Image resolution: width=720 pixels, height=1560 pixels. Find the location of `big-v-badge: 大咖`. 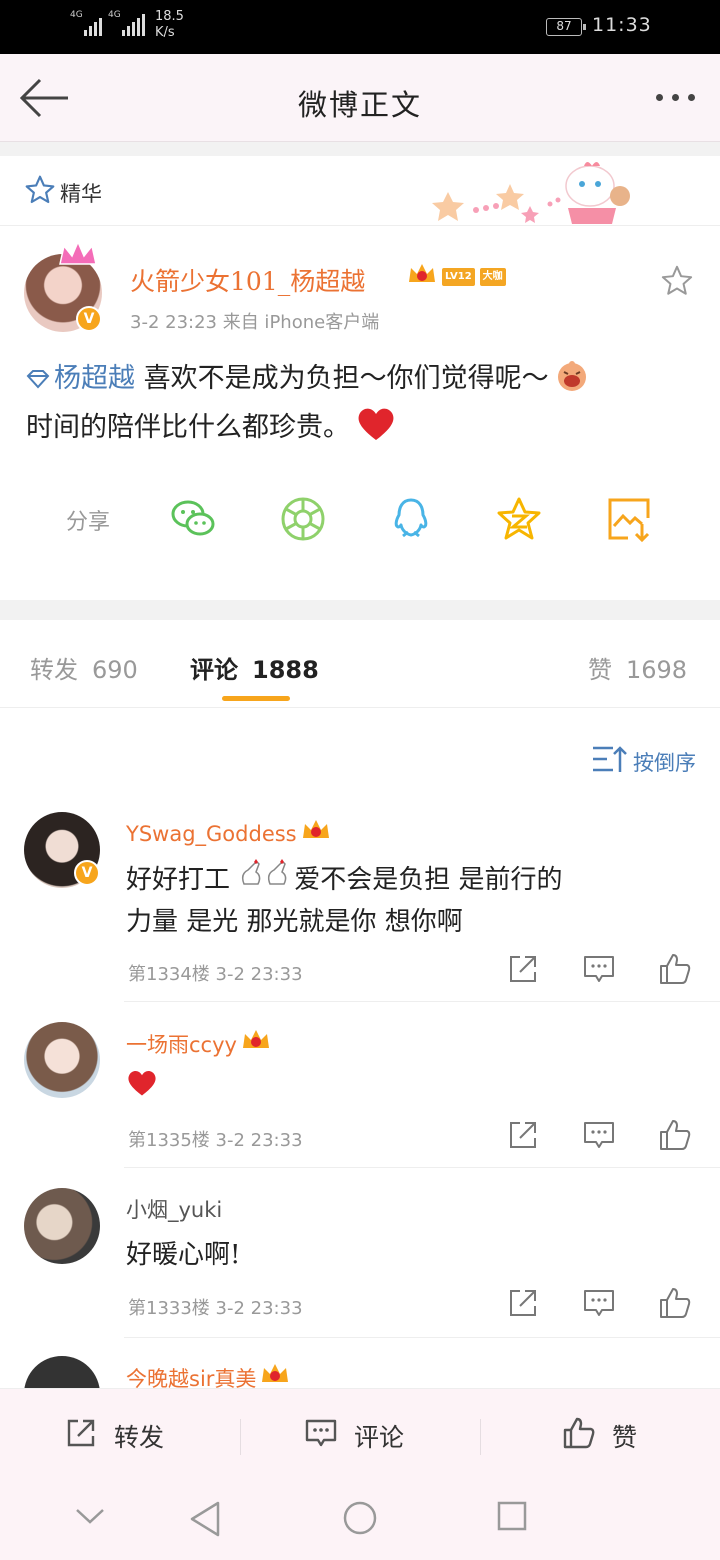

big-v-badge: 大咖 is located at coordinates (492, 277).